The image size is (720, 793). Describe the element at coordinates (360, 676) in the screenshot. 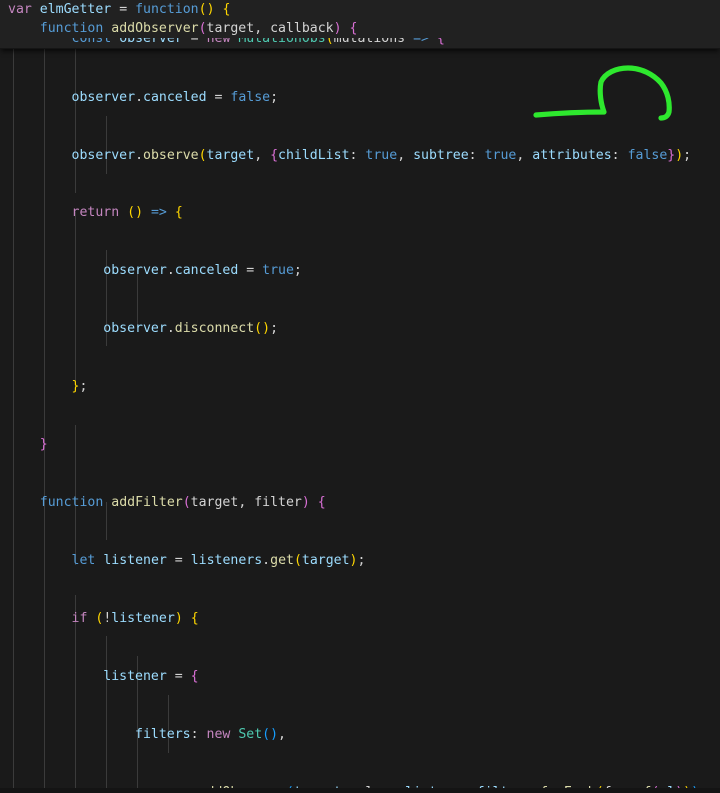

I see `code-line: listener = {` at that location.